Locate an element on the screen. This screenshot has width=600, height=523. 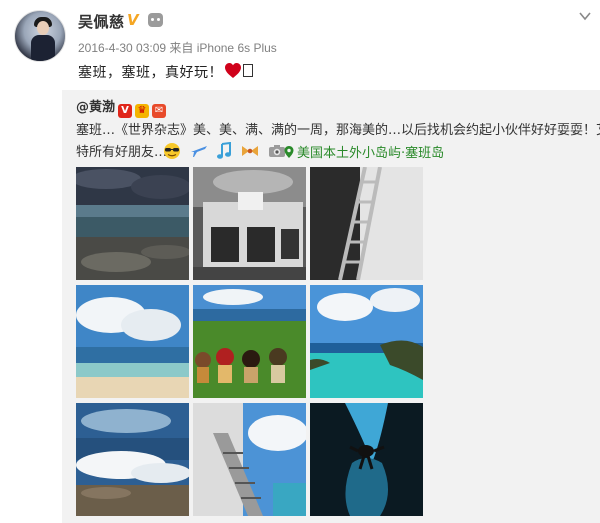
photo-bw-boat-cabin is located at coordinates (249, 223).